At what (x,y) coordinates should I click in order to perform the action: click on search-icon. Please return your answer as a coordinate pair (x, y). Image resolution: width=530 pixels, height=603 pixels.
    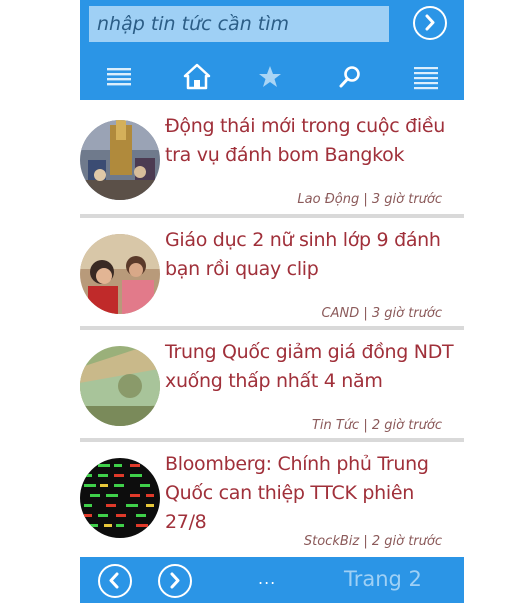
    Looking at the image, I should click on (350, 77).